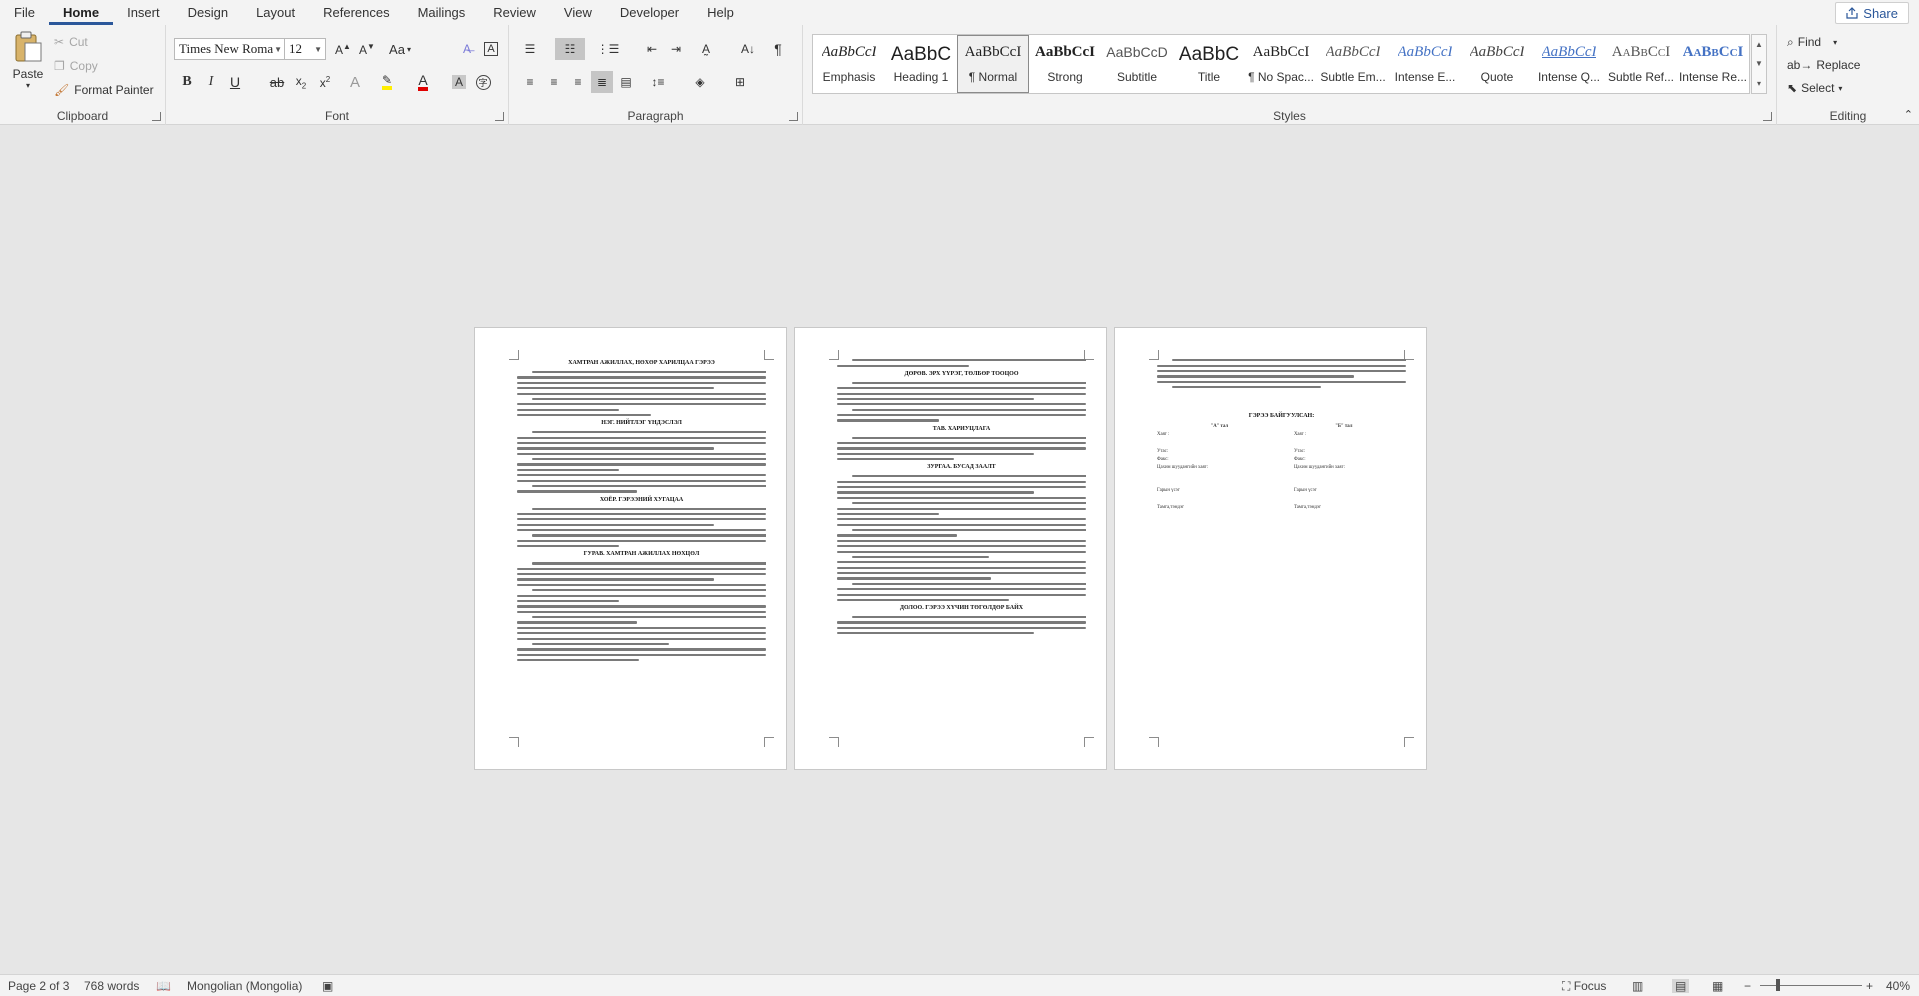  What do you see at coordinates (1869, 986) in the screenshot?
I see `zoom-in-icon: +` at bounding box center [1869, 986].